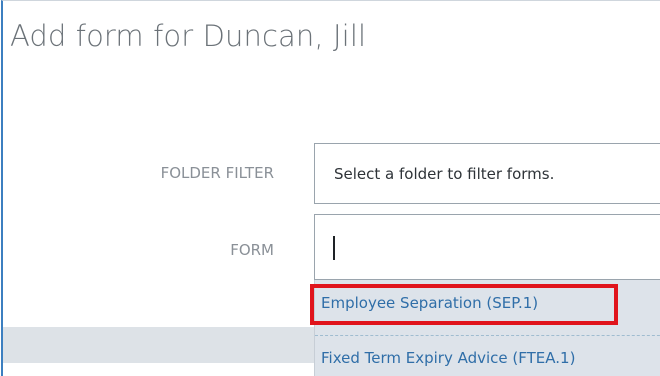  I want to click on dropdown-option-fixed-term-expiry: Fixed Term Expiry Advice (FTEA.1), so click(487, 355).